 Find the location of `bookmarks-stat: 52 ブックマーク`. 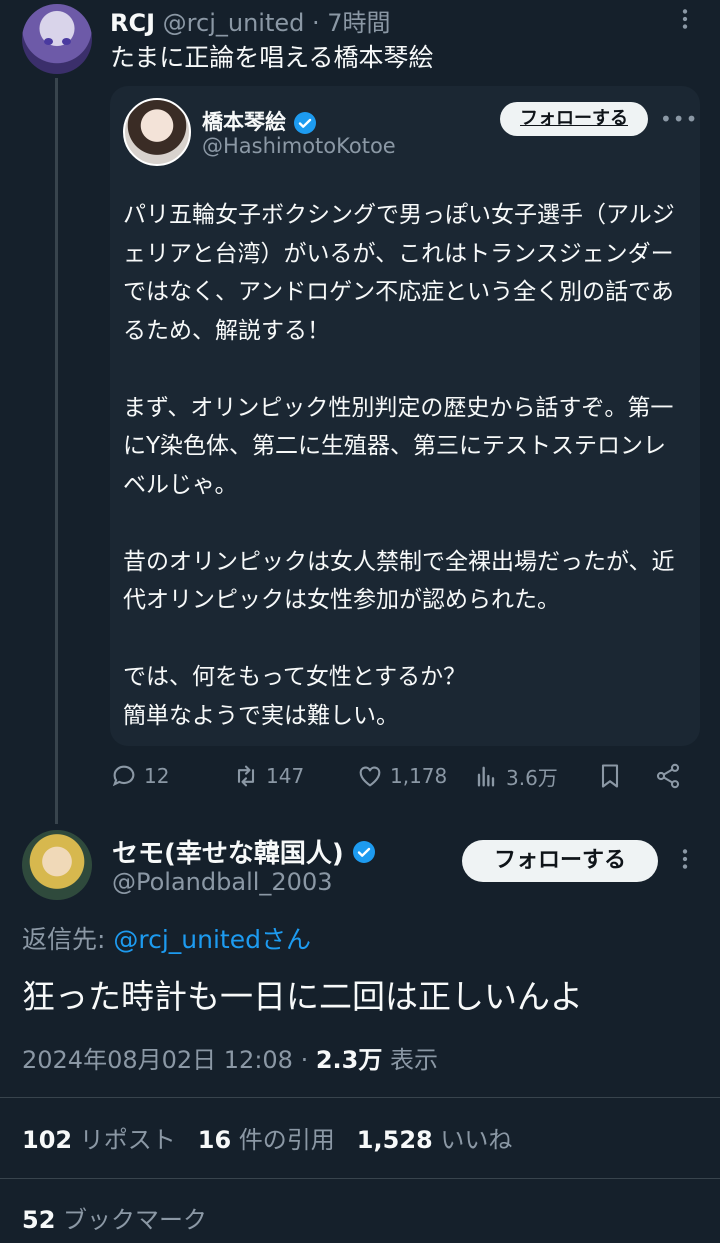

bookmarks-stat: 52 ブックマーク is located at coordinates (114, 1217).